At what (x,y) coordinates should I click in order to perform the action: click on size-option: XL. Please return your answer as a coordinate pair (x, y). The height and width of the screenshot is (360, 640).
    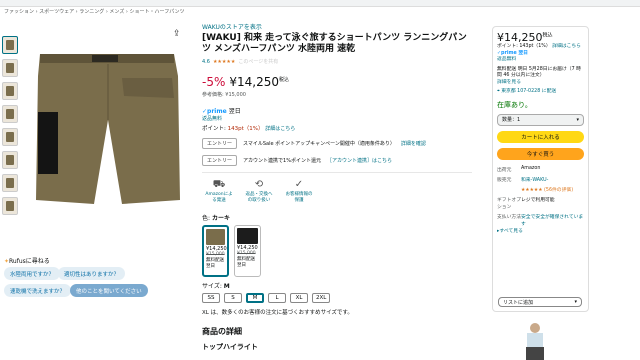
    Looking at the image, I should click on (299, 298).